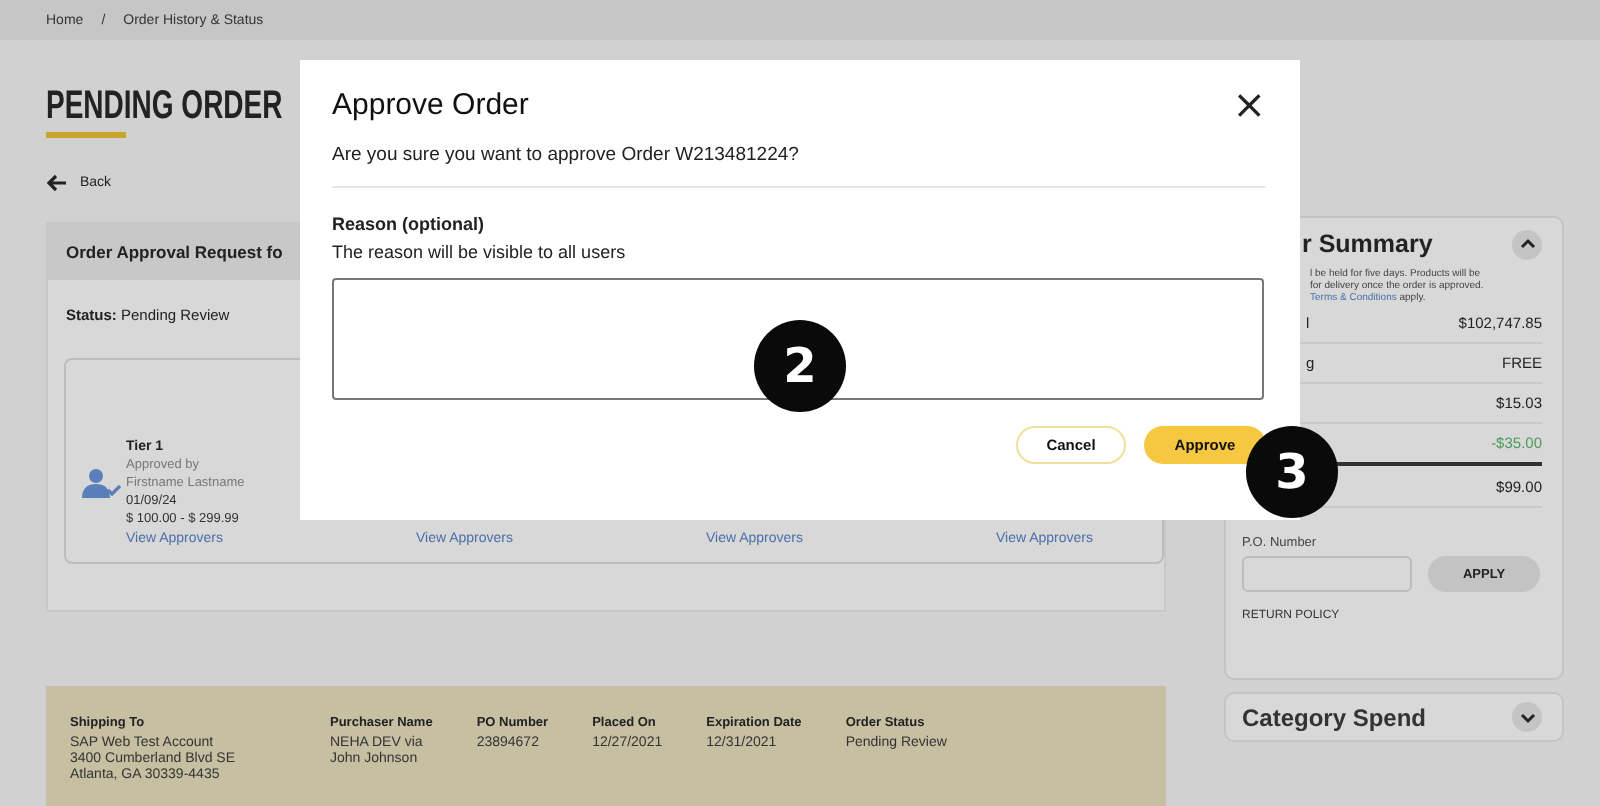  What do you see at coordinates (408, 224) in the screenshot?
I see `reason-label: Reason (optional)` at bounding box center [408, 224].